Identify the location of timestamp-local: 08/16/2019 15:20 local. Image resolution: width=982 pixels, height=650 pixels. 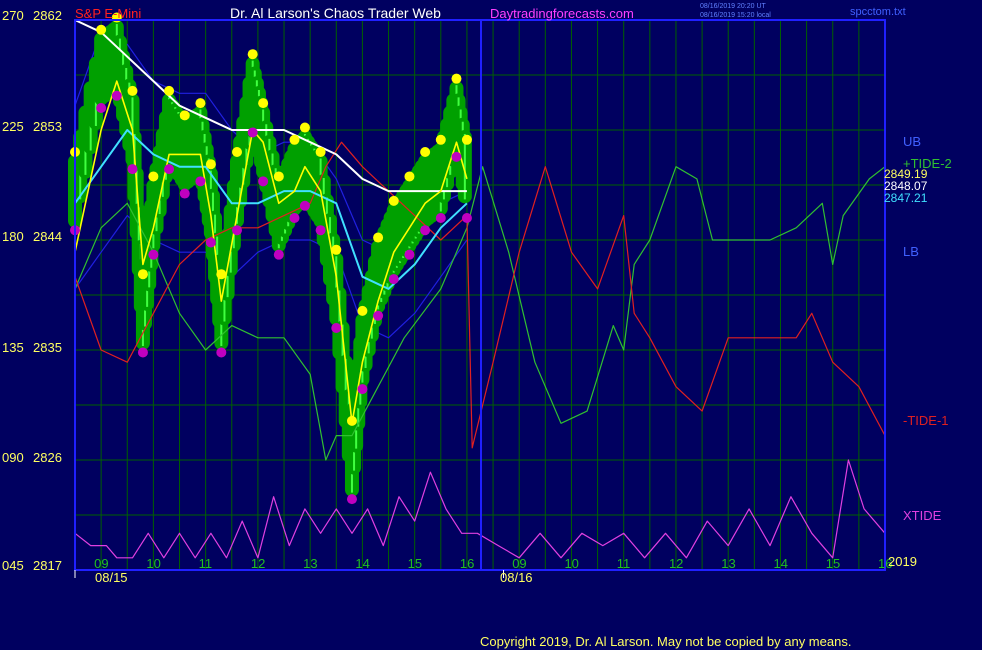
(735, 15).